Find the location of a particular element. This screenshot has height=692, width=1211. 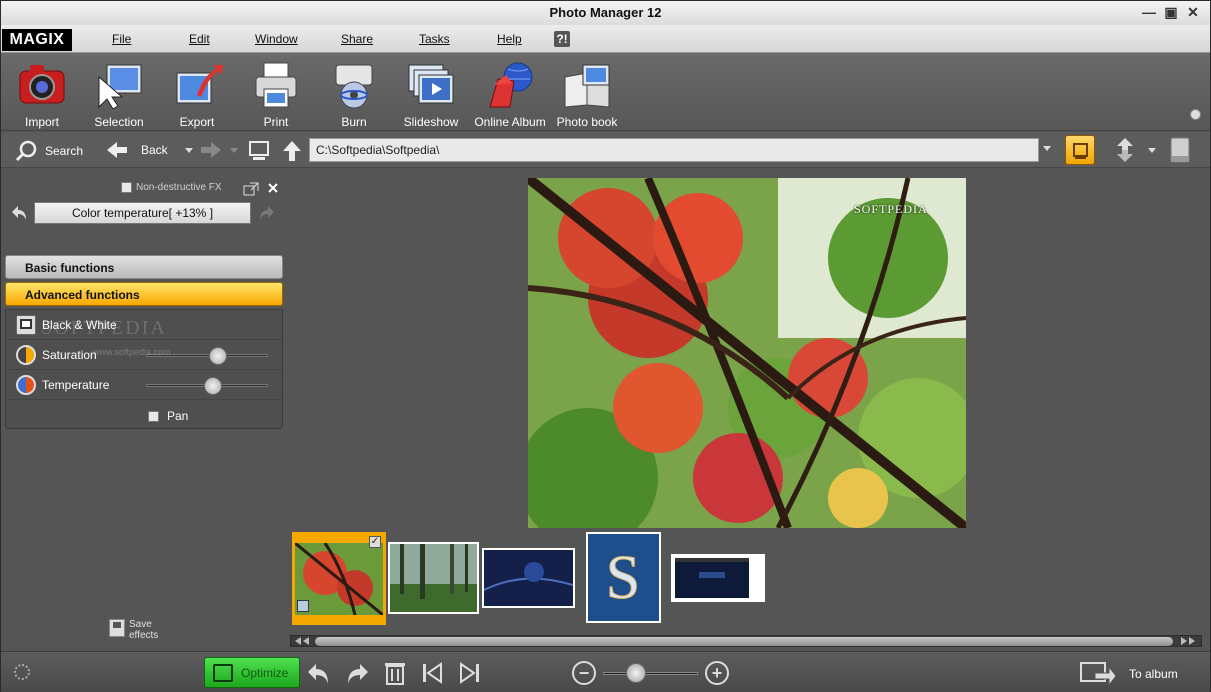

zoom-slider-knob is located at coordinates (635, 673).